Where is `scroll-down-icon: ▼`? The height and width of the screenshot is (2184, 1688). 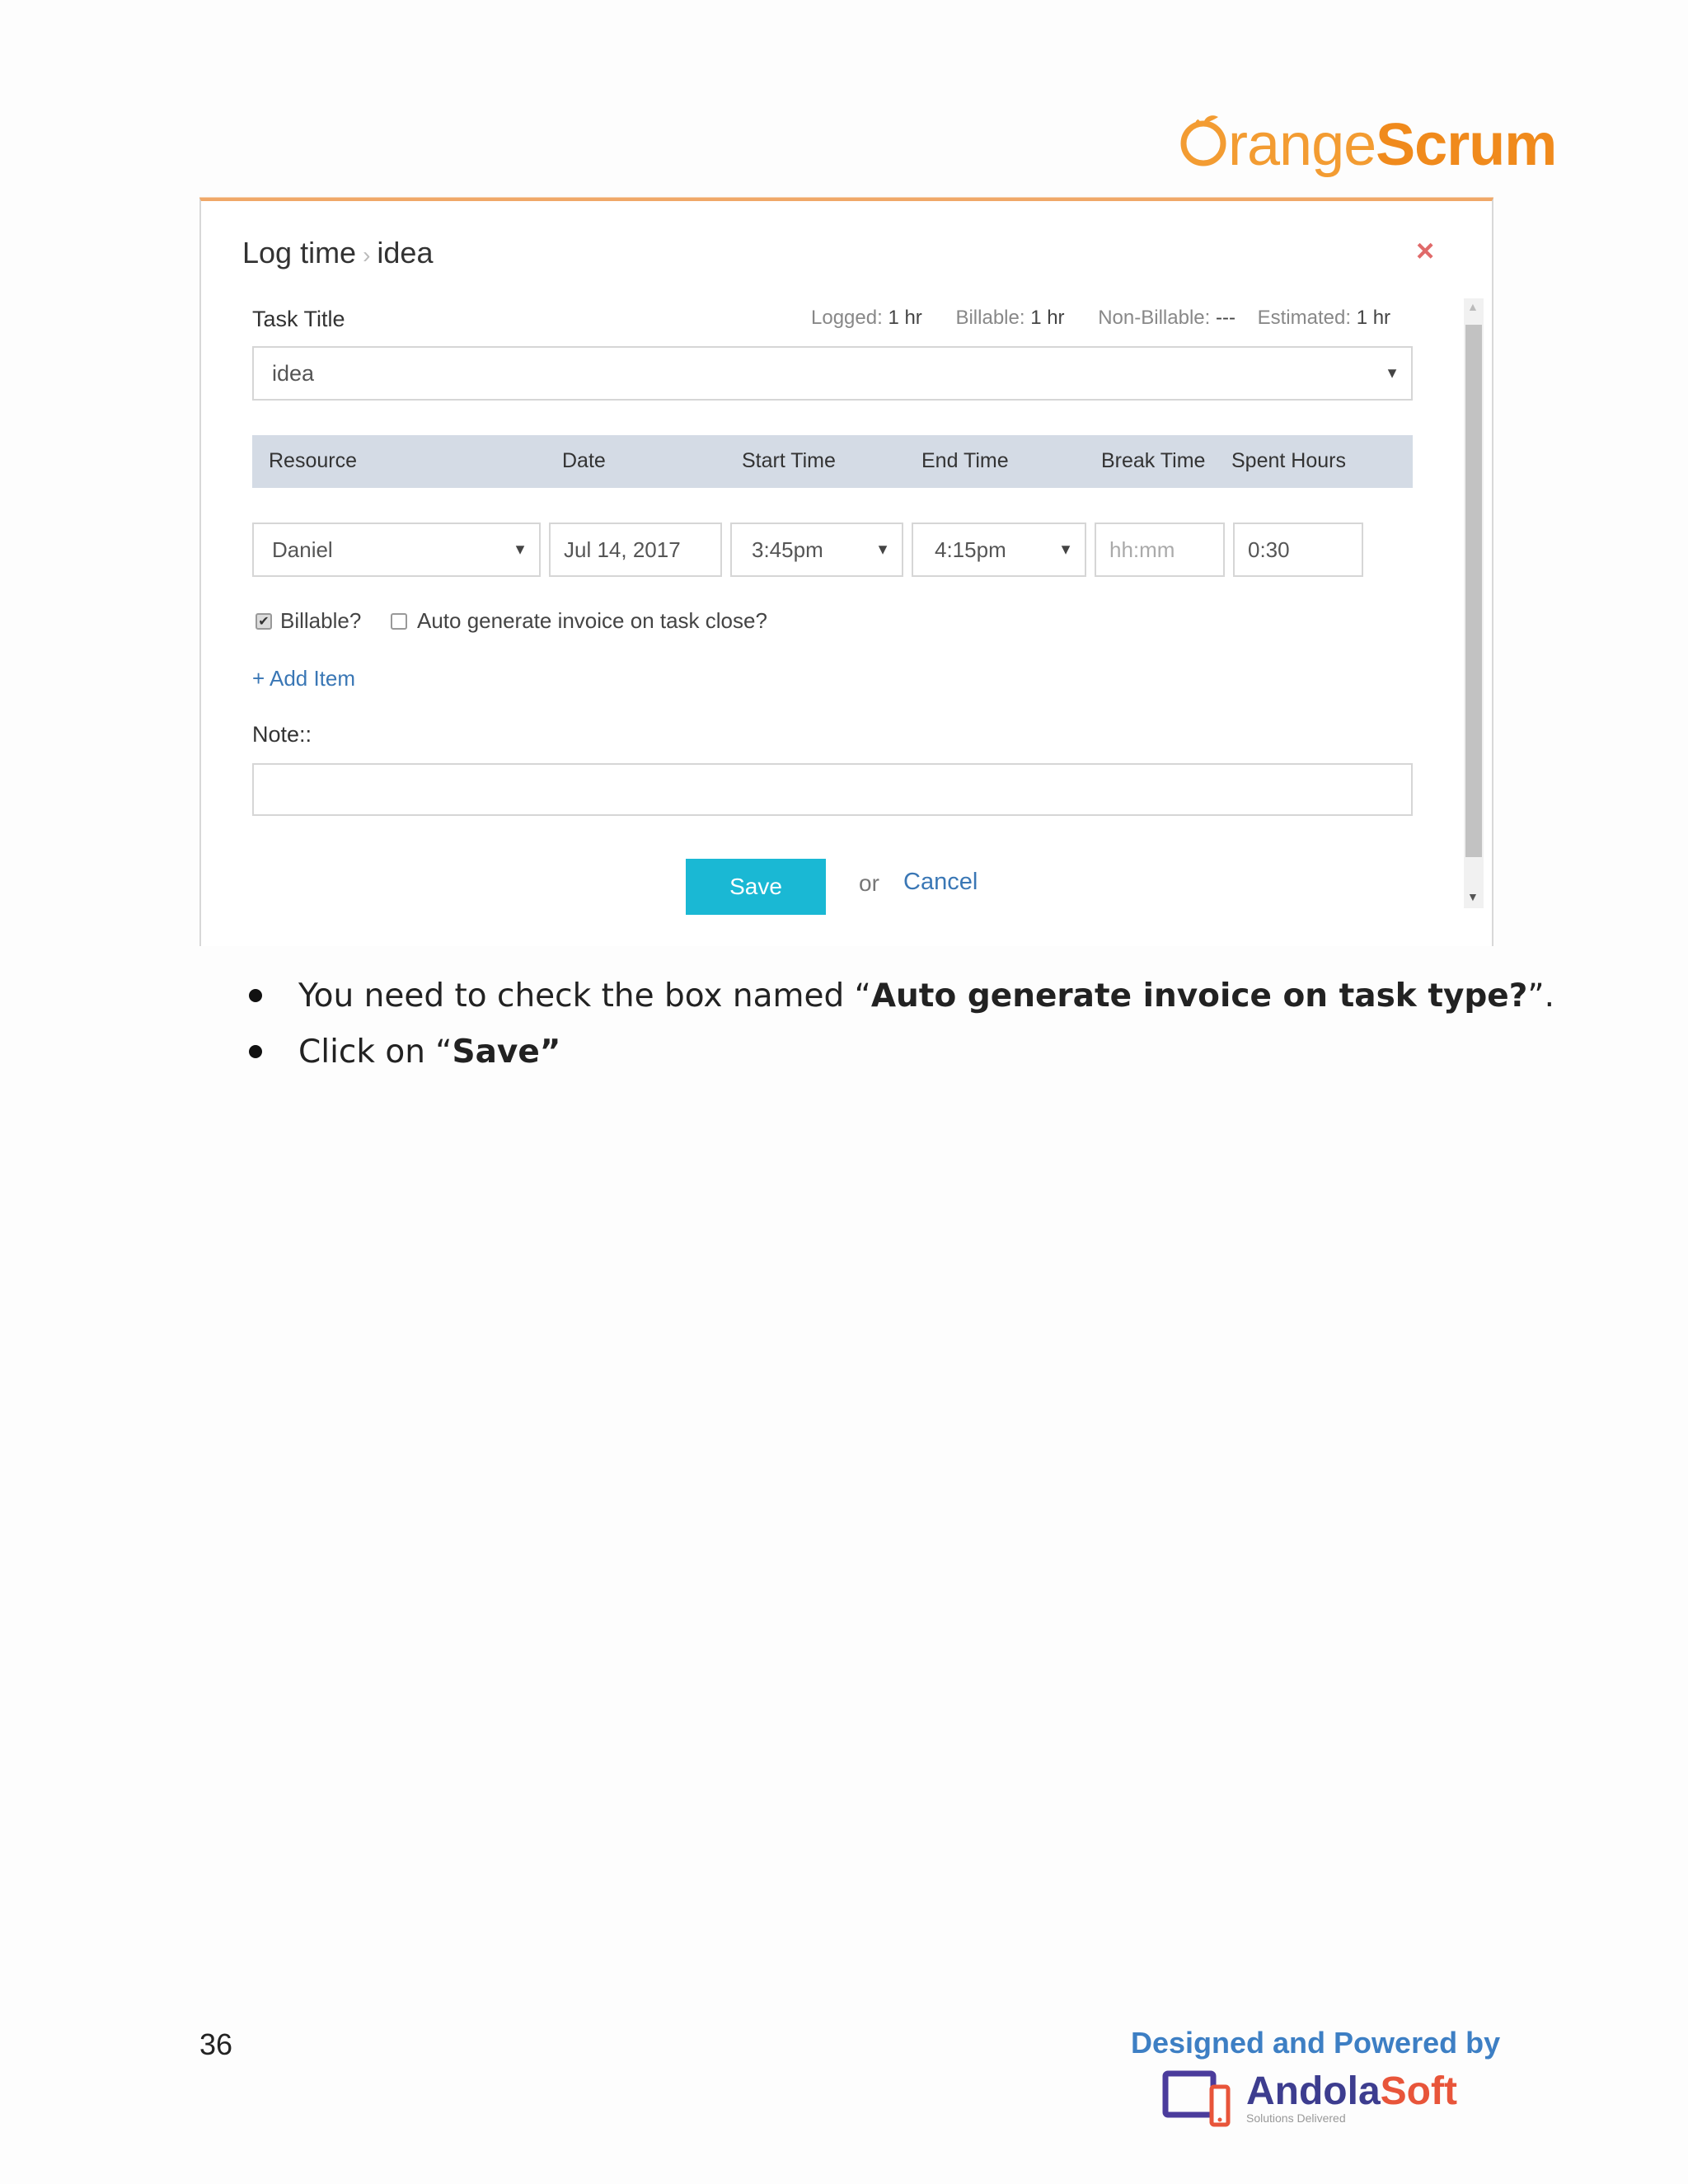
scroll-down-icon: ▼ is located at coordinates (1473, 896).